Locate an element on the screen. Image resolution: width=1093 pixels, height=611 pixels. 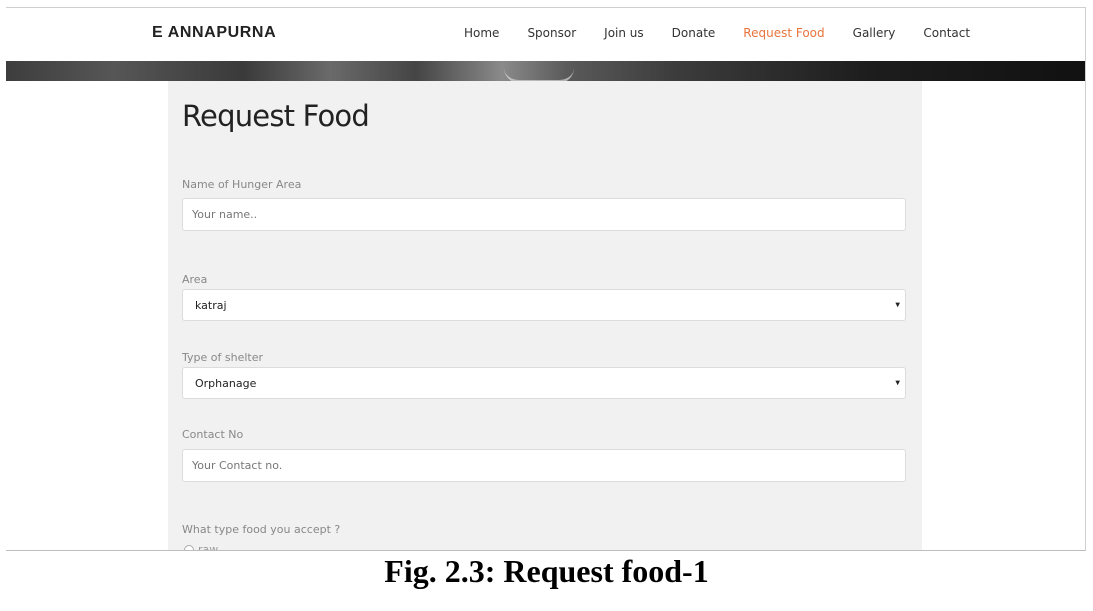
contact-input: Your Contact no. is located at coordinates (544, 465).